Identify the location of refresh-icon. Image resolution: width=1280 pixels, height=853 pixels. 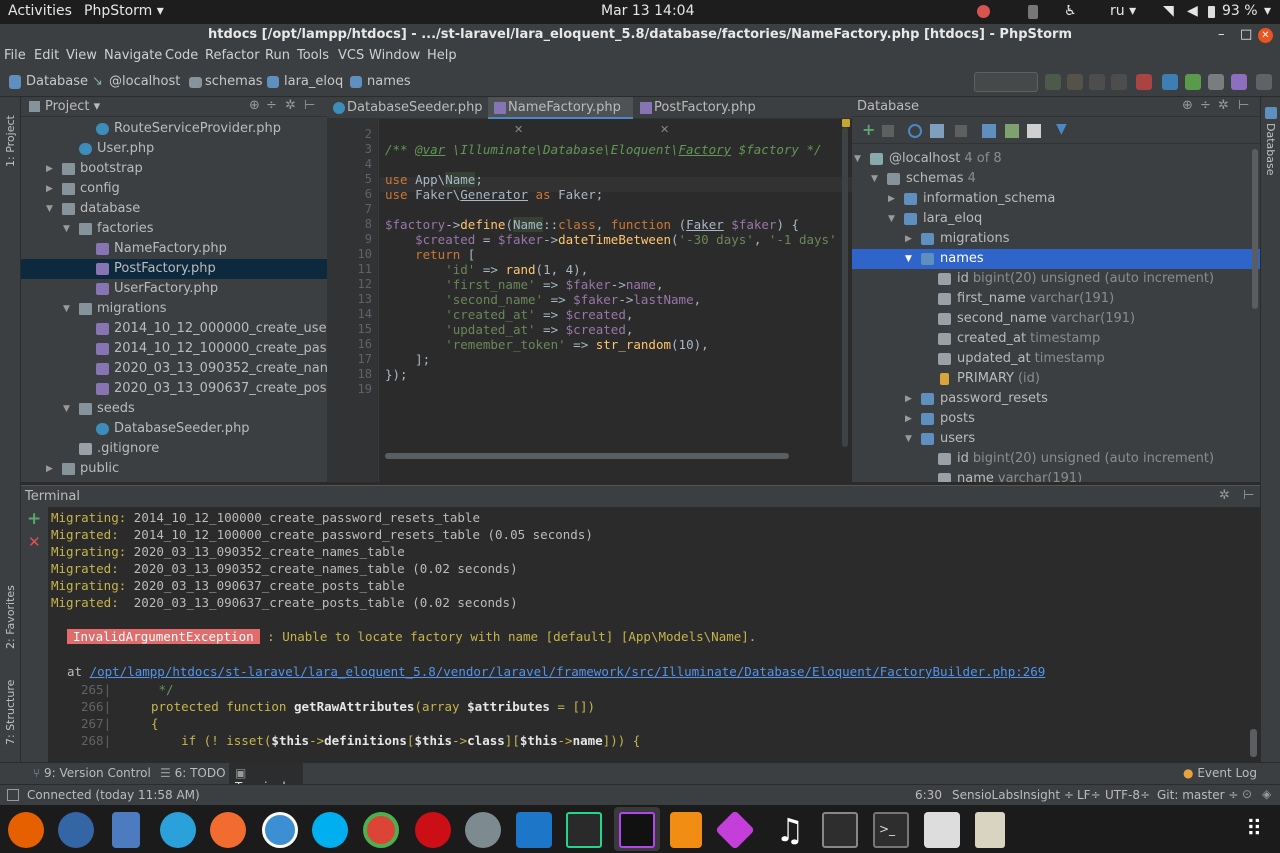
(915, 131).